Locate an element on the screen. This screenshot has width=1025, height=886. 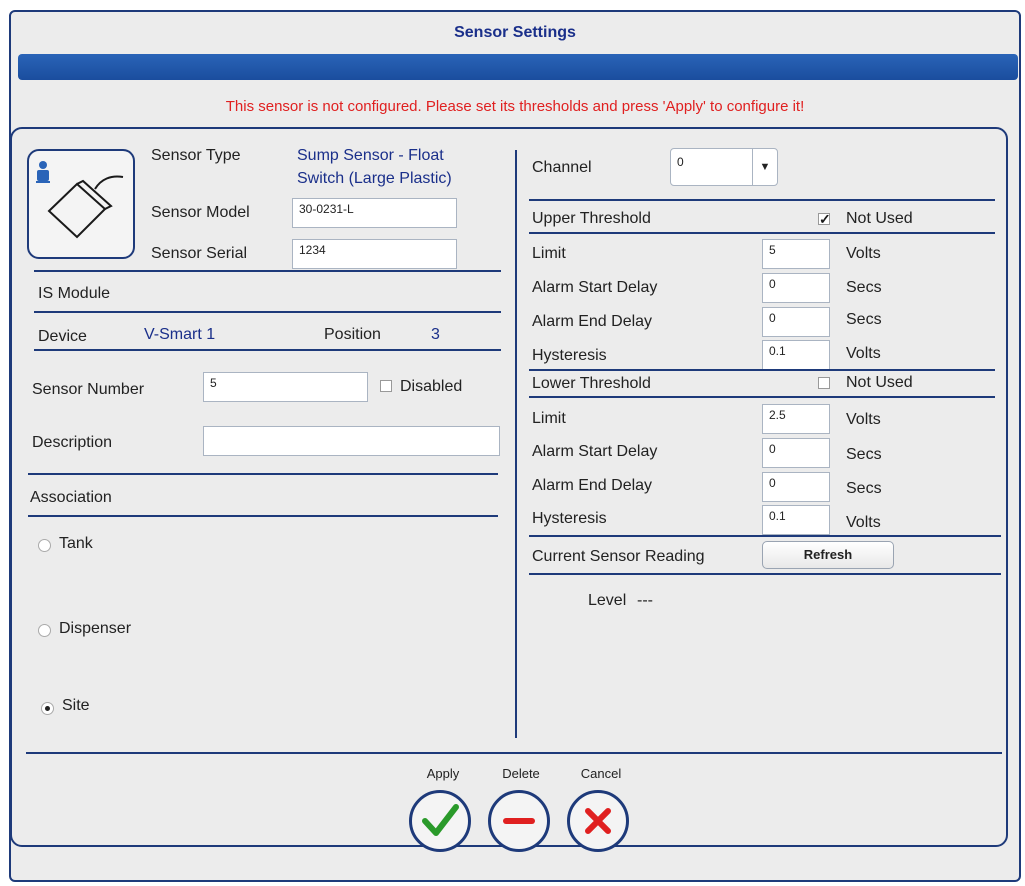
position-label: Position is located at coordinates (352, 334).